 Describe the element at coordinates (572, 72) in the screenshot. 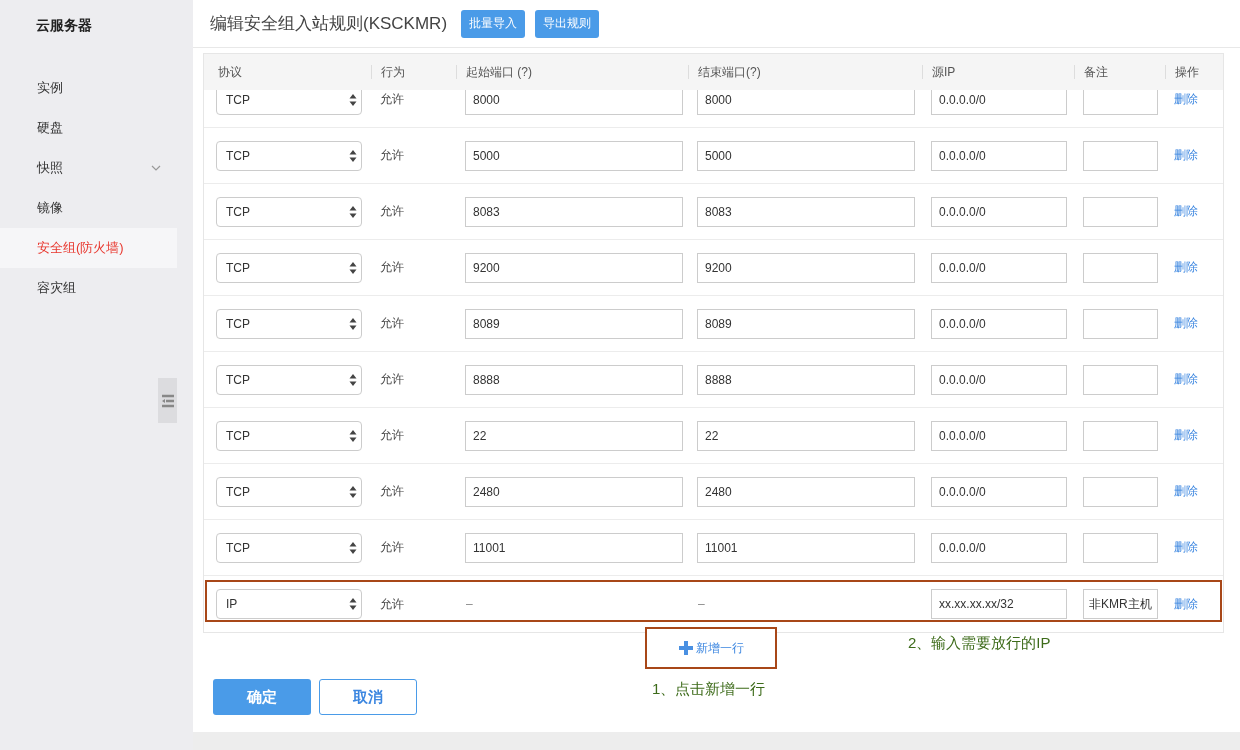

I see `column-header: 起始端口 (?)` at that location.